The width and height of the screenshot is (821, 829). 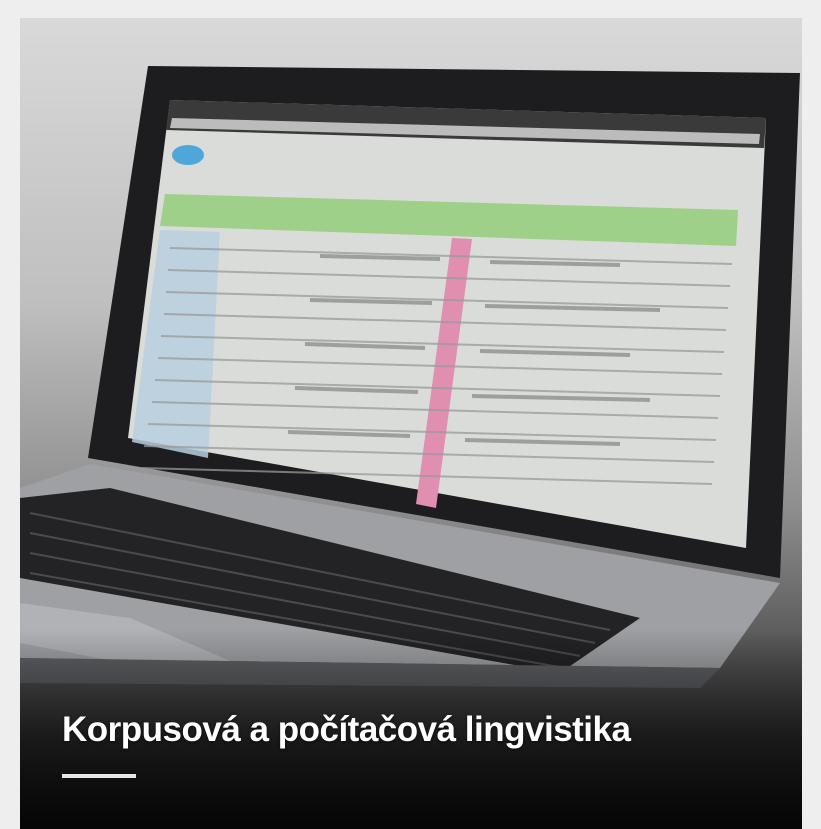 What do you see at coordinates (188, 155) in the screenshot?
I see `site-logo-icon` at bounding box center [188, 155].